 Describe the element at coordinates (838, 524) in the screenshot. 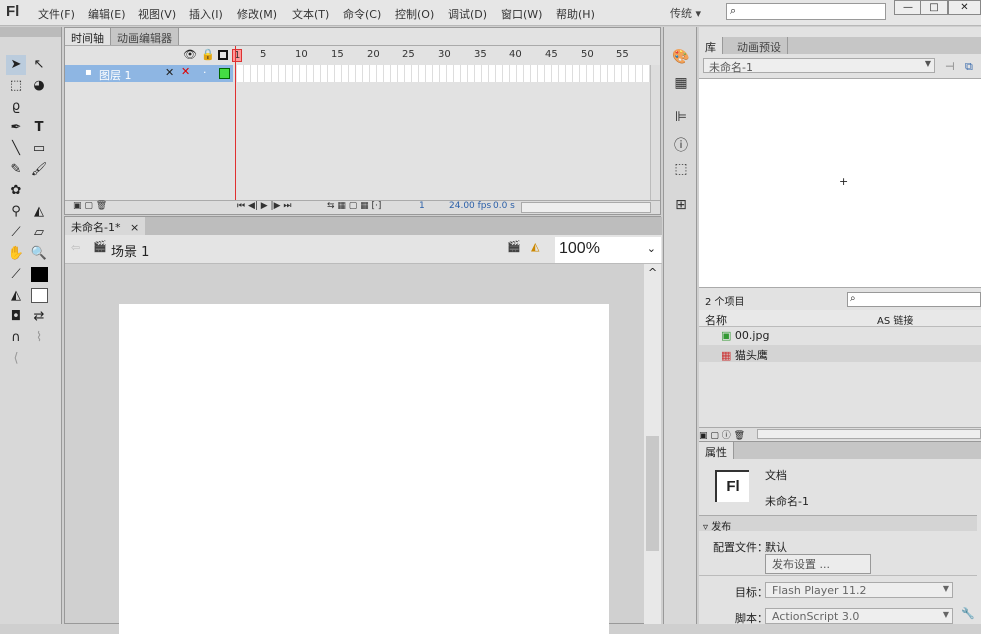

I see `publish-section-header: ▿ 发布` at that location.